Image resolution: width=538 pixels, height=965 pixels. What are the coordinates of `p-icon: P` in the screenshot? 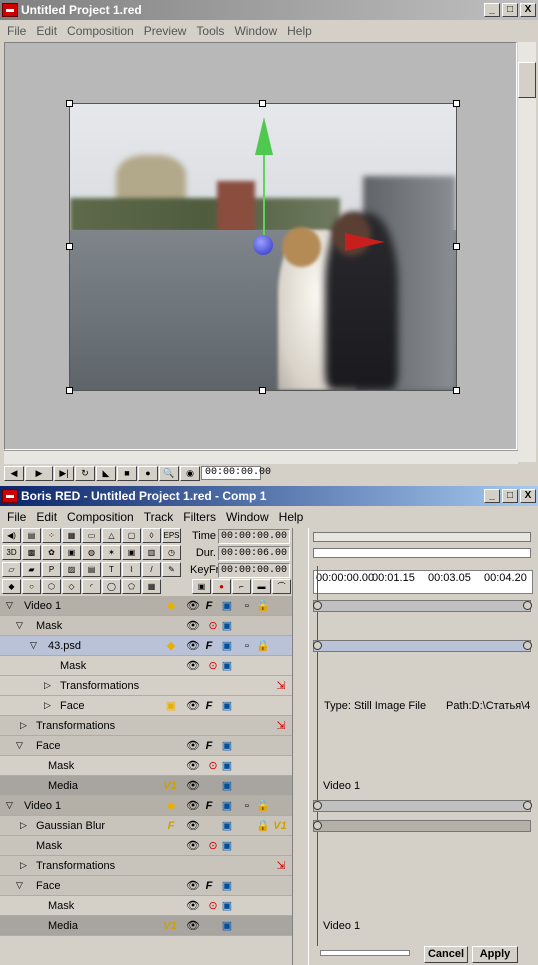 It's located at (51, 569).